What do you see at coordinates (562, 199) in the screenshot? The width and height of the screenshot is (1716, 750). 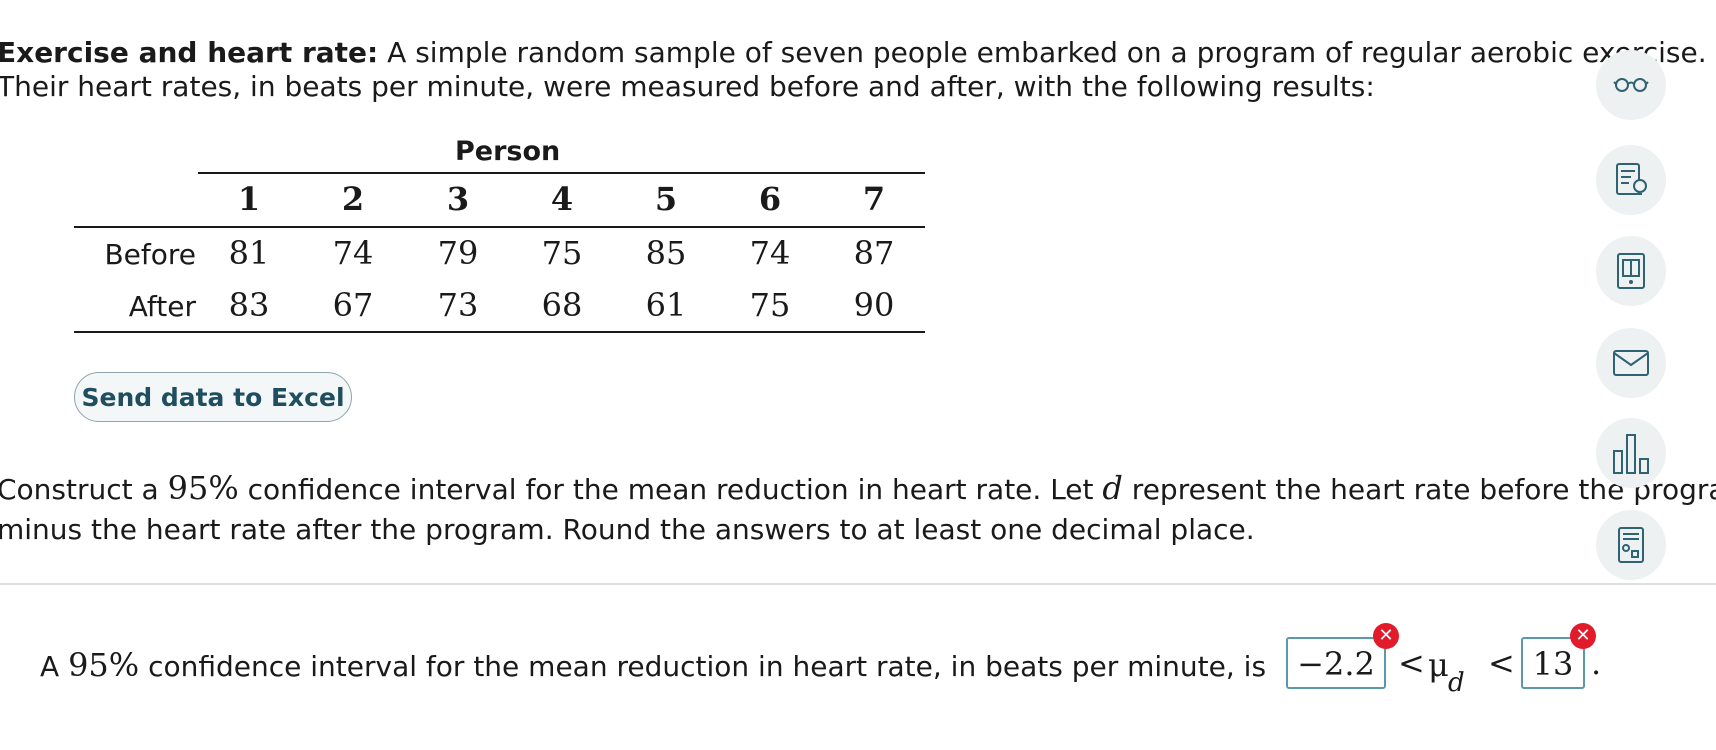 I see `column-header: 4` at bounding box center [562, 199].